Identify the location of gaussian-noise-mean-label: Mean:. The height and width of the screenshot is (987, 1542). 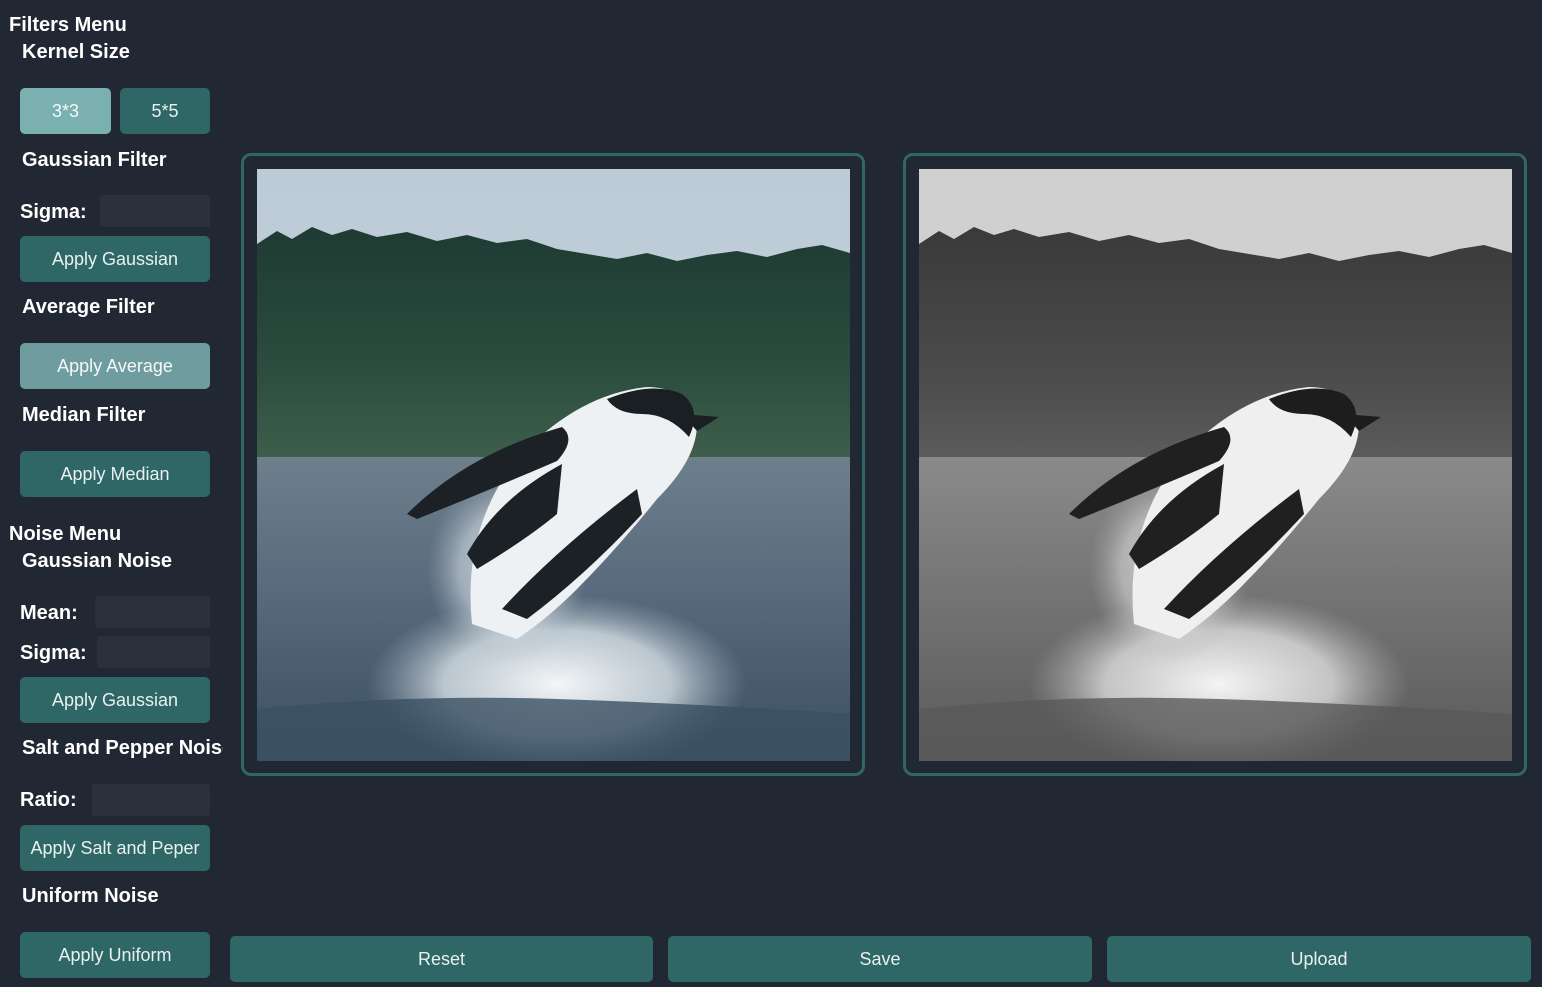
(49, 613).